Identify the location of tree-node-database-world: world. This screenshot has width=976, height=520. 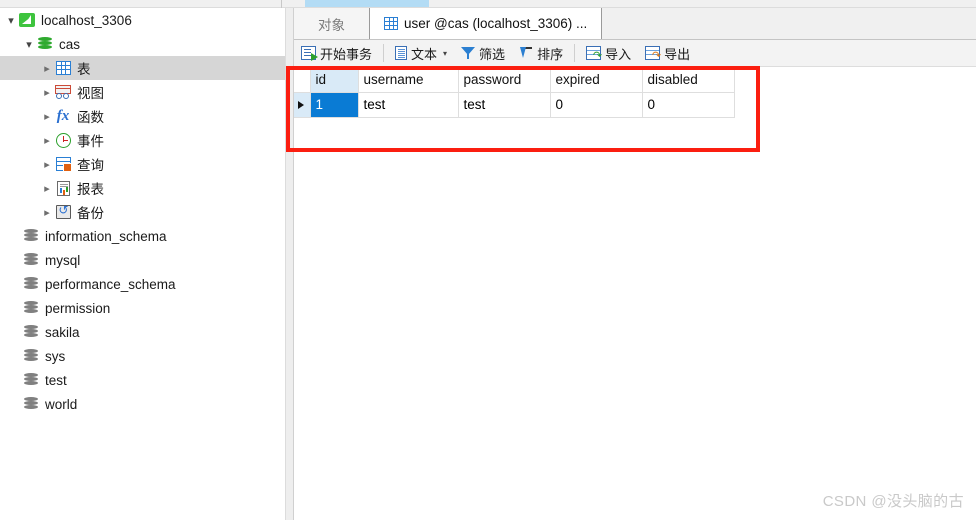
(142, 404).